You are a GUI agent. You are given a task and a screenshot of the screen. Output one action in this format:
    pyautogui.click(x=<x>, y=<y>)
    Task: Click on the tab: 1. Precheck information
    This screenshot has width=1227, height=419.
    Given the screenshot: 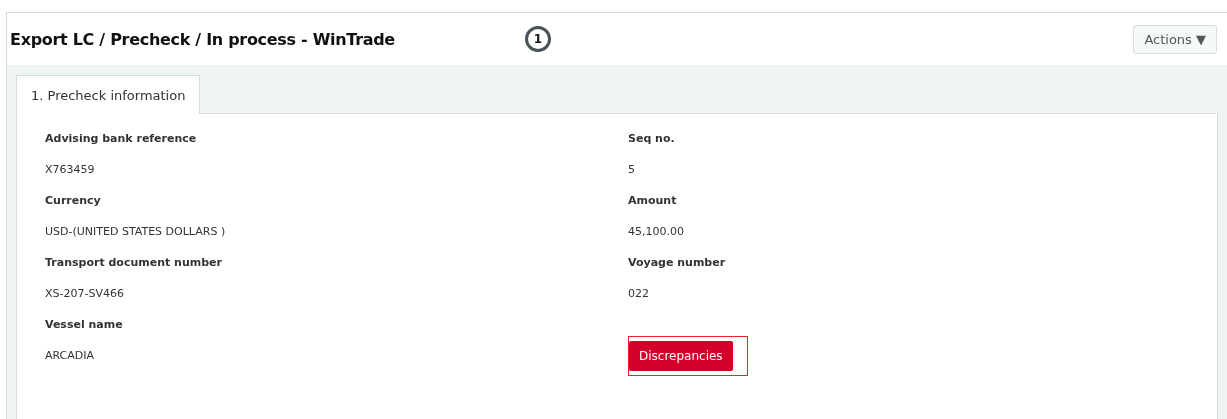 What is the action you would take?
    pyautogui.click(x=108, y=94)
    